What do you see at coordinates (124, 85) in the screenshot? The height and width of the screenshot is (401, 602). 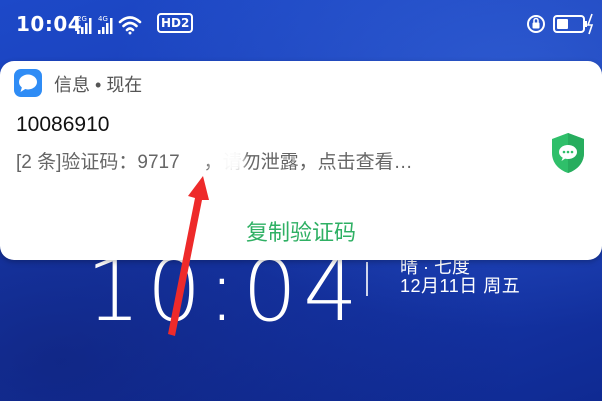 I see `notification-time: 现在` at bounding box center [124, 85].